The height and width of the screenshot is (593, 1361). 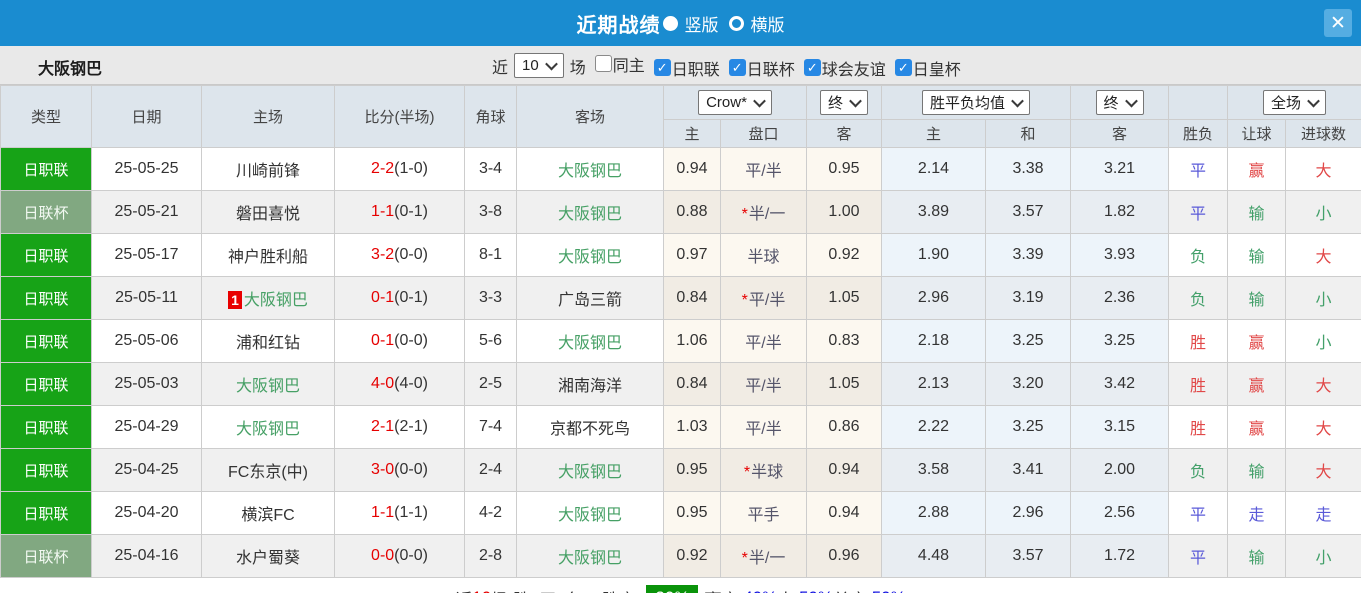 What do you see at coordinates (1257, 212) in the screenshot?
I see `result-handicap-cell: 输` at bounding box center [1257, 212].